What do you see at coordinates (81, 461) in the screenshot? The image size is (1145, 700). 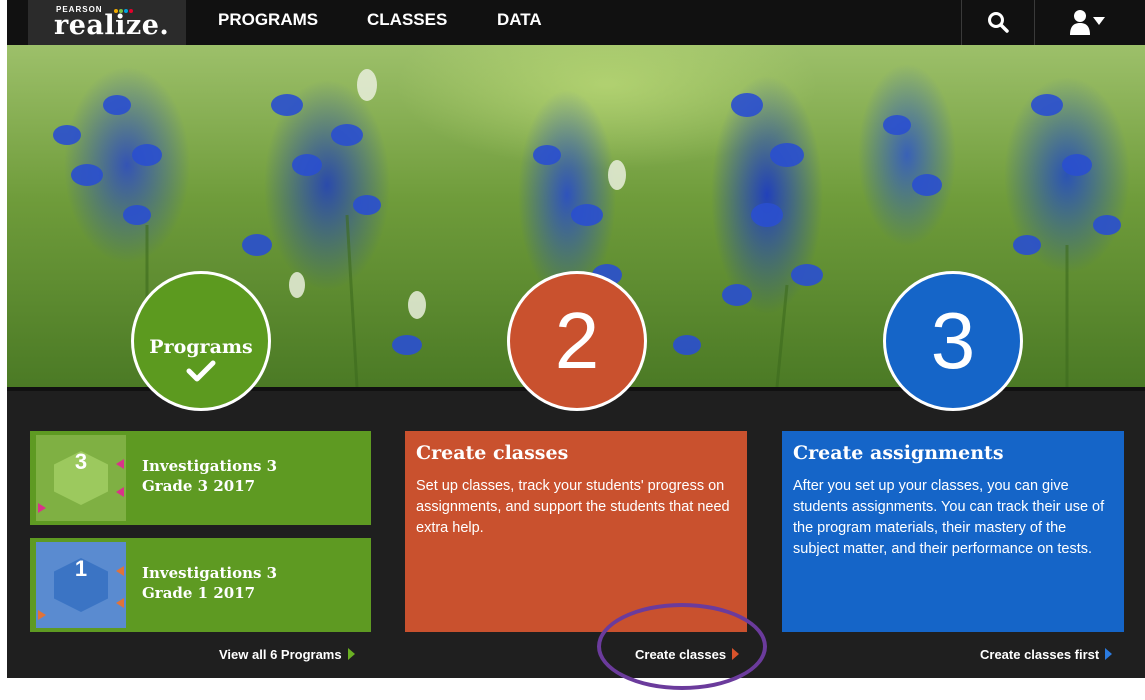 I see `grade-badge: 3` at bounding box center [81, 461].